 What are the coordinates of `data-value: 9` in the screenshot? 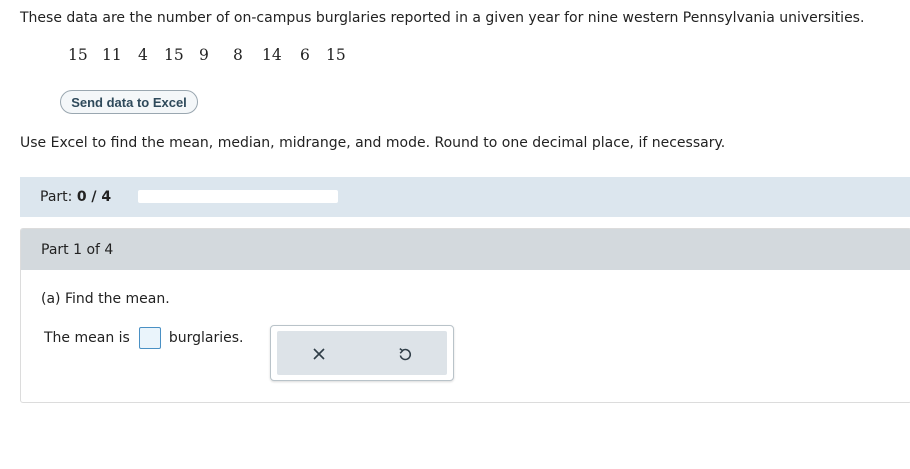 It's located at (204, 55).